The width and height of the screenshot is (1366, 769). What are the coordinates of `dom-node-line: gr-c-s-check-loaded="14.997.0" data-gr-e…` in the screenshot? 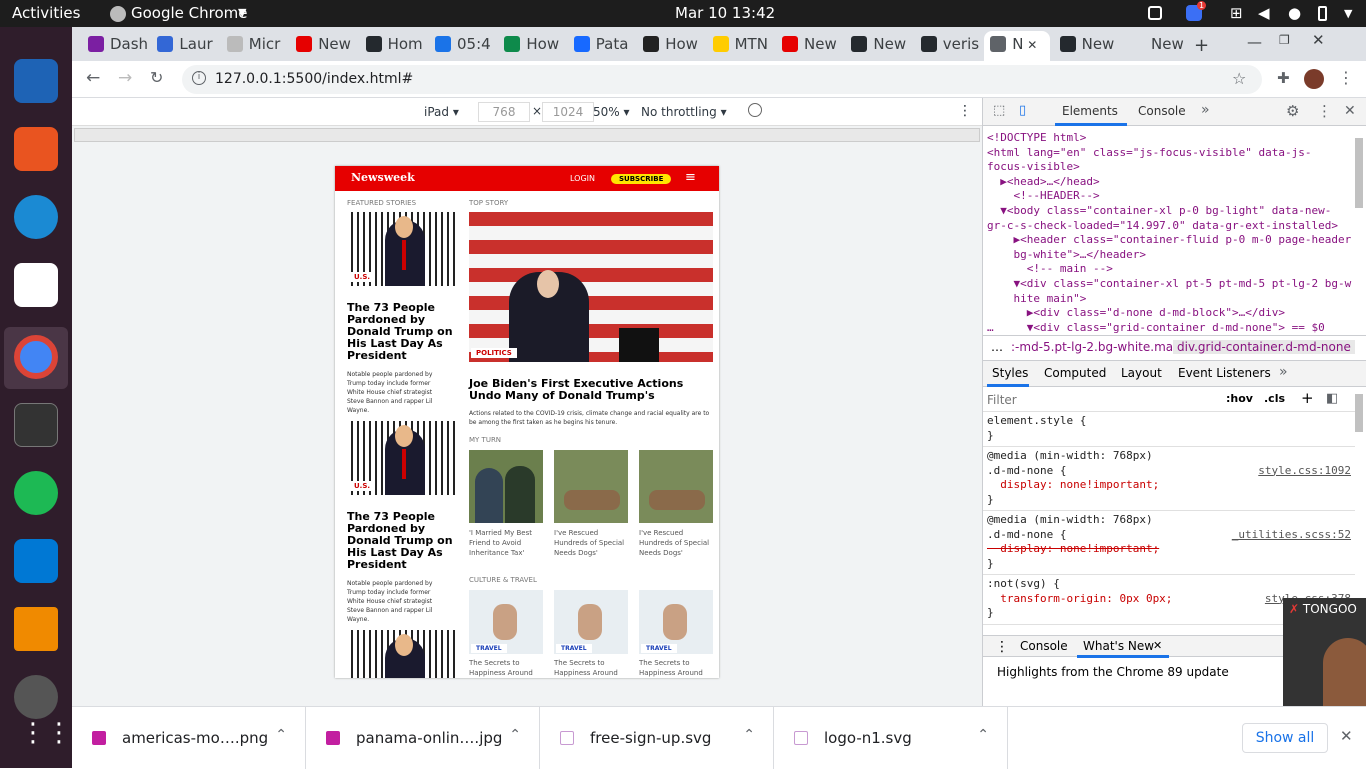 It's located at (1162, 226).